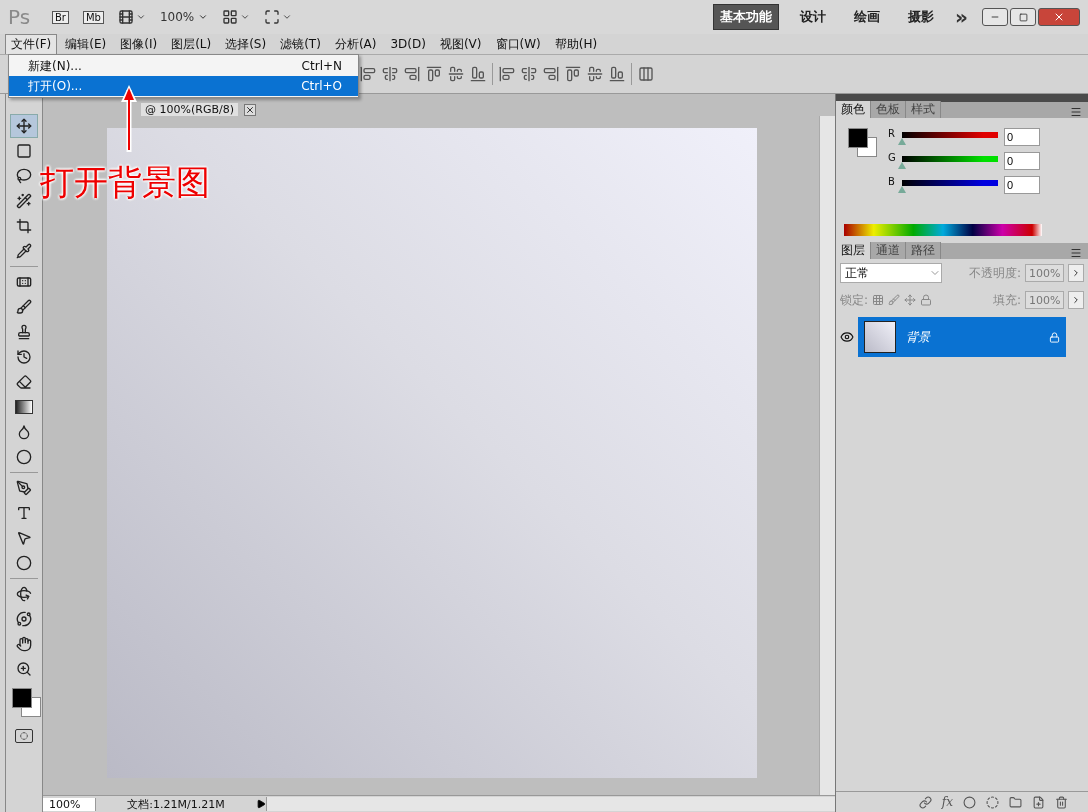 This screenshot has height=812, width=1088. Describe the element at coordinates (86, 44) in the screenshot. I see `menu-item: 编辑(E)` at that location.